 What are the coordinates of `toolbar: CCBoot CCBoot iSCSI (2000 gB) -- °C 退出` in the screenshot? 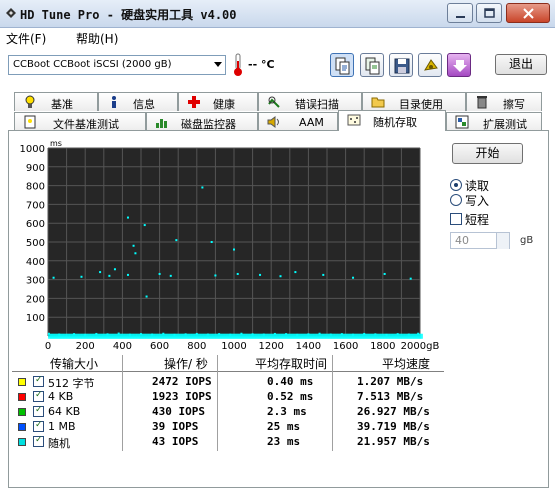 It's located at (277, 67).